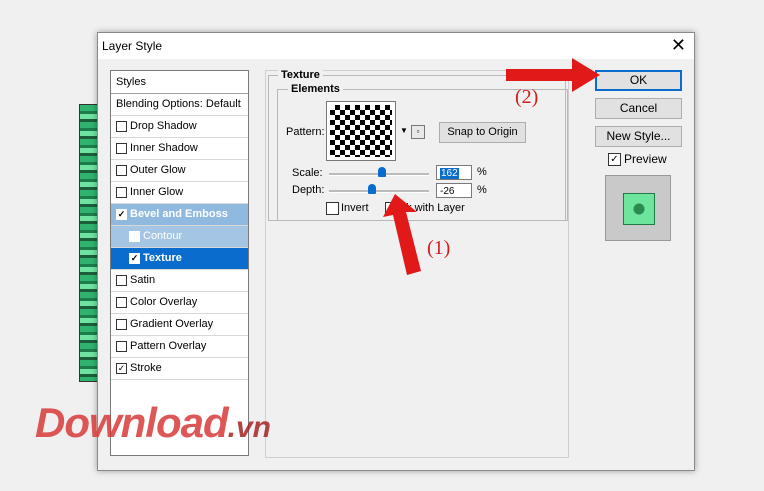  I want to click on style-label: Drop Shadow, so click(163, 126).